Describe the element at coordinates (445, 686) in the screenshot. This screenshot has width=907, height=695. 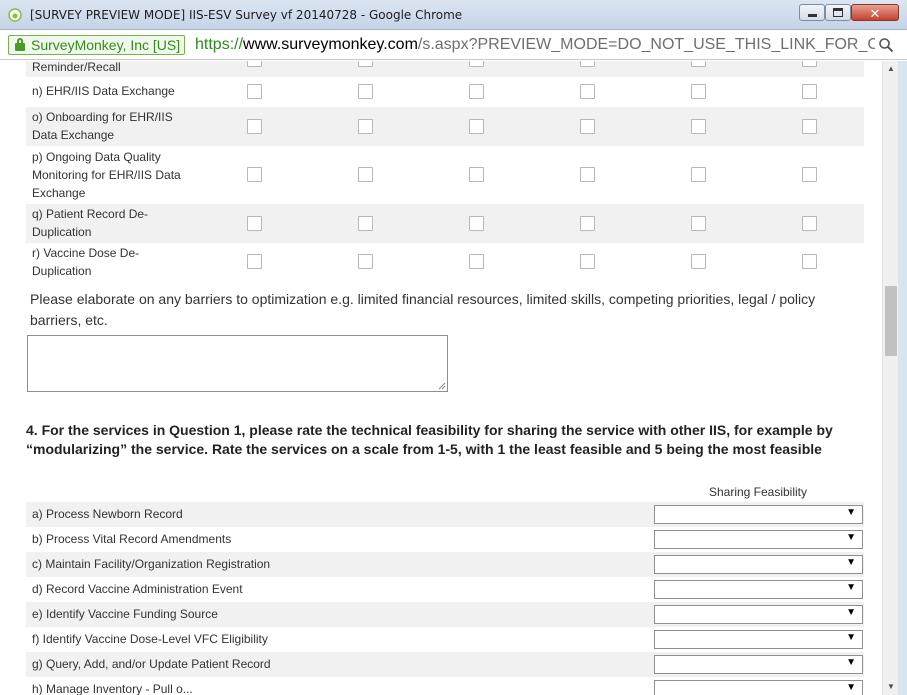
I see `rating-row: h) Manage Inventory - Pull o... ▼` at that location.